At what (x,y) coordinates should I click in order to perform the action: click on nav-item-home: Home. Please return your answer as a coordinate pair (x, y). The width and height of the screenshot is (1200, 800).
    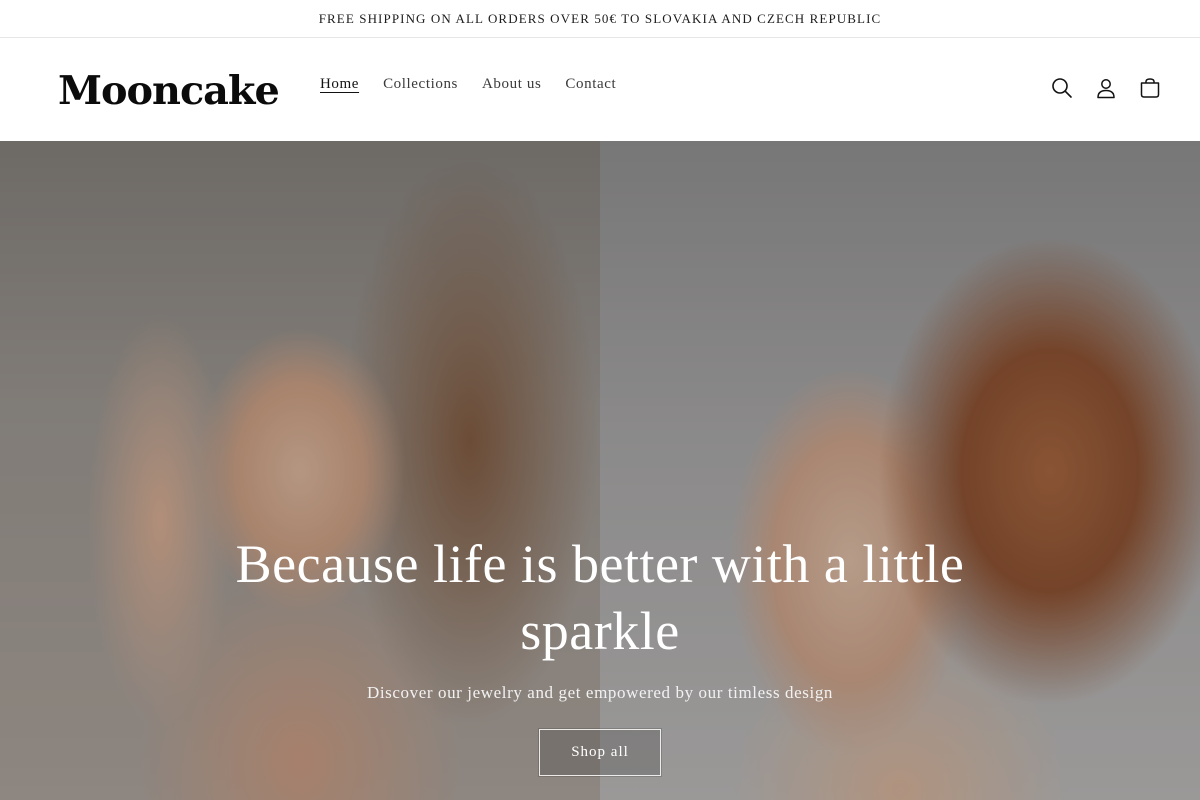
    Looking at the image, I should click on (339, 84).